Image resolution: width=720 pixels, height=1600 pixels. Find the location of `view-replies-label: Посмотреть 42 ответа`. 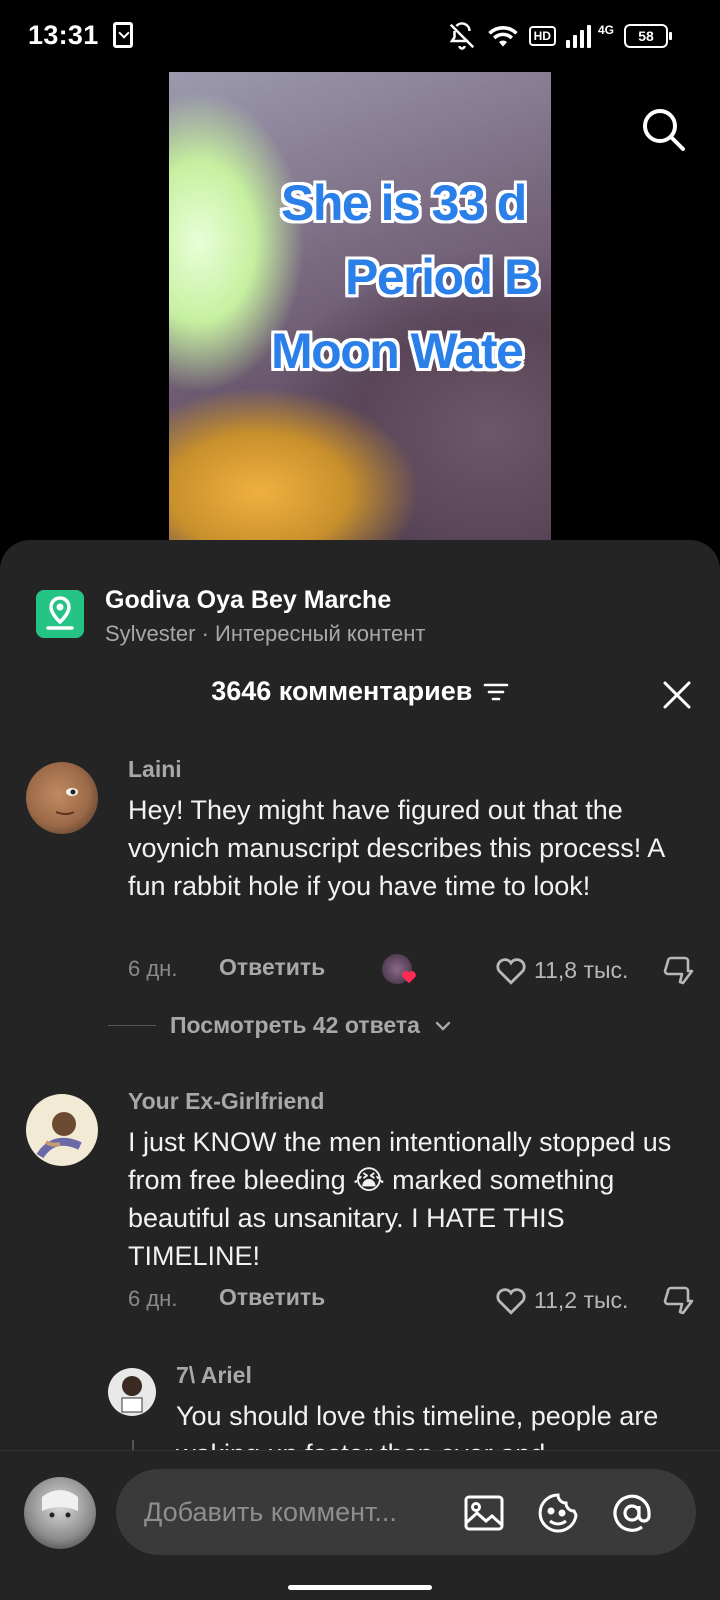

view-replies-label: Посмотреть 42 ответа is located at coordinates (295, 1025).